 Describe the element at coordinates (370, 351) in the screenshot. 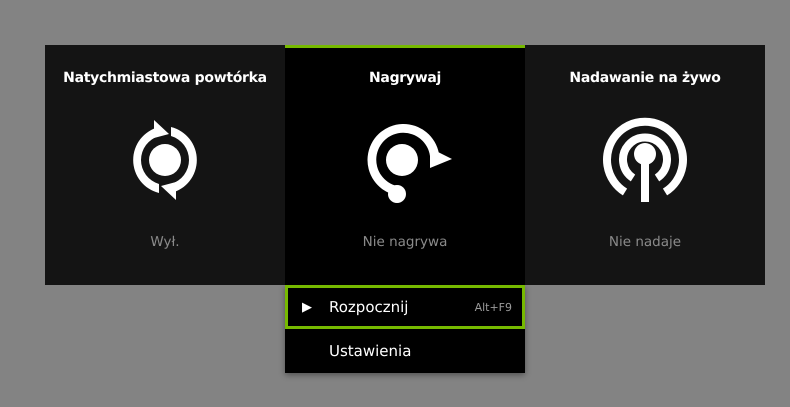

I see `menu-item-label: Ustawienia` at that location.